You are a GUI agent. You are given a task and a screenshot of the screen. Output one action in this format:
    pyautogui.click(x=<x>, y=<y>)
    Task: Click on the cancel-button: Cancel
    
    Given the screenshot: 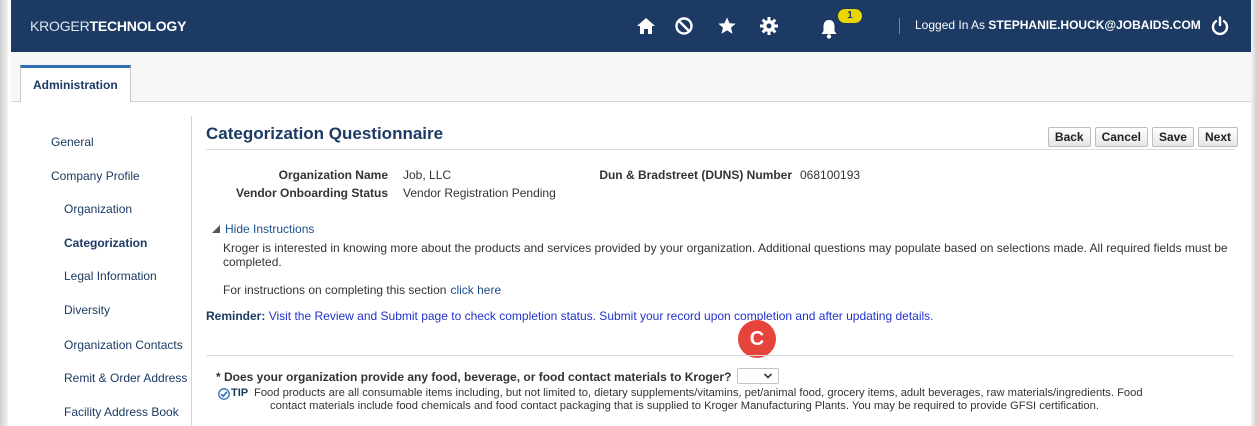 What is the action you would take?
    pyautogui.click(x=1121, y=137)
    